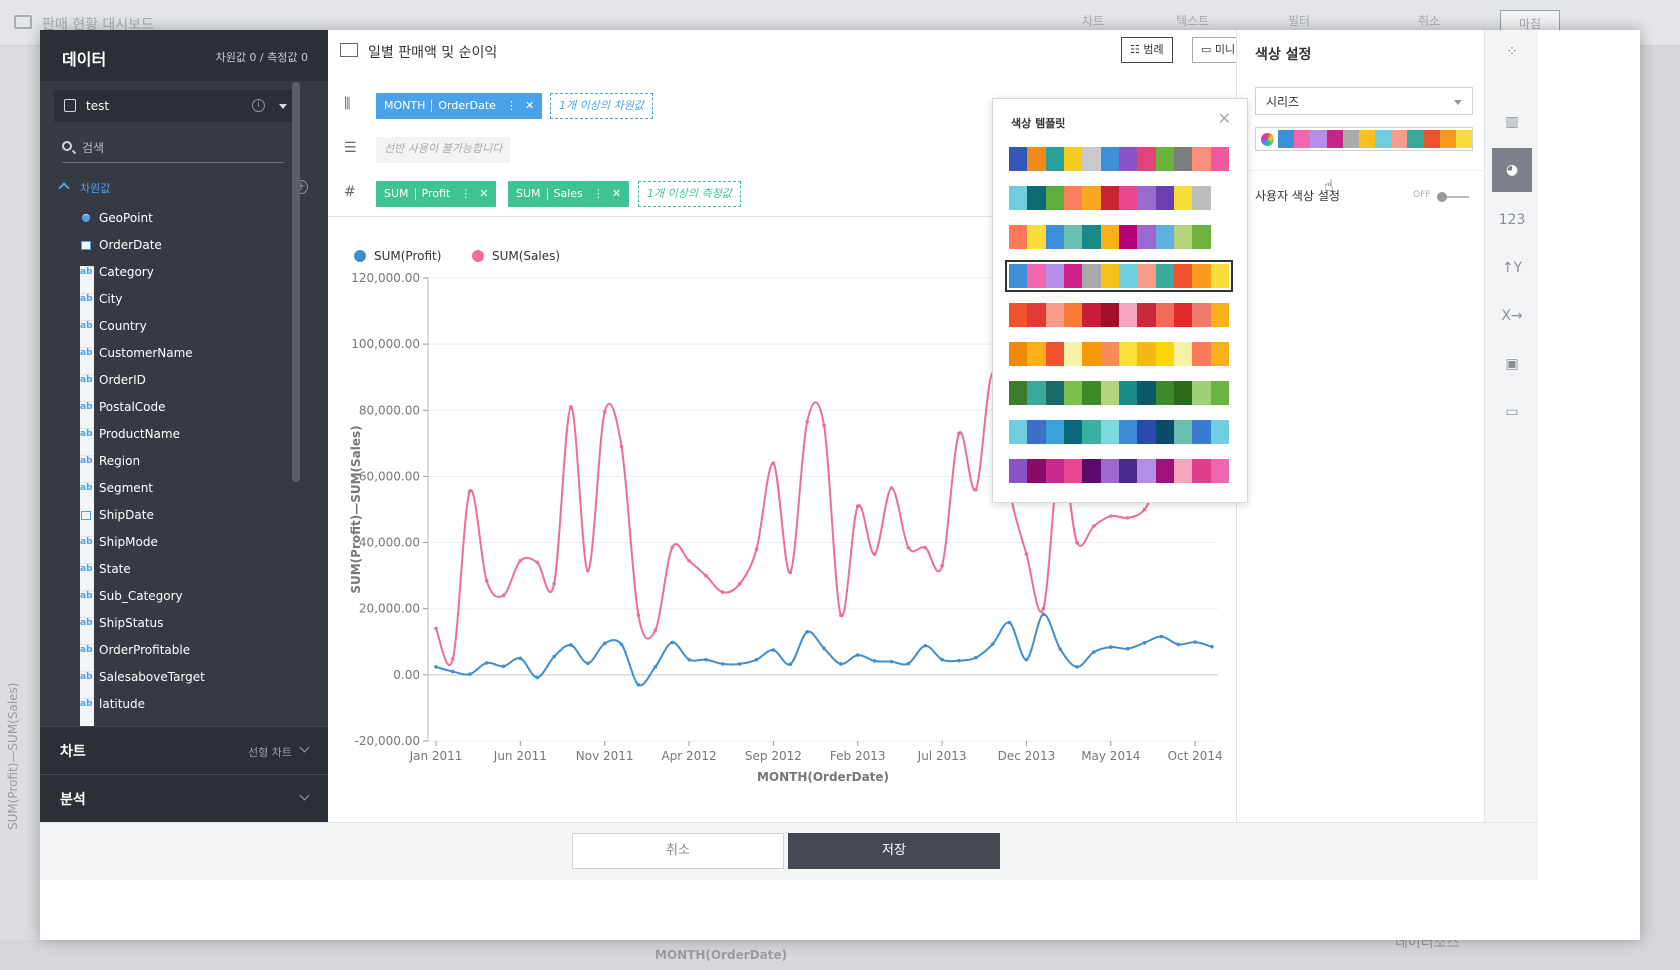  Describe the element at coordinates (1512, 220) in the screenshot. I see `number-format-icon: 123` at that location.